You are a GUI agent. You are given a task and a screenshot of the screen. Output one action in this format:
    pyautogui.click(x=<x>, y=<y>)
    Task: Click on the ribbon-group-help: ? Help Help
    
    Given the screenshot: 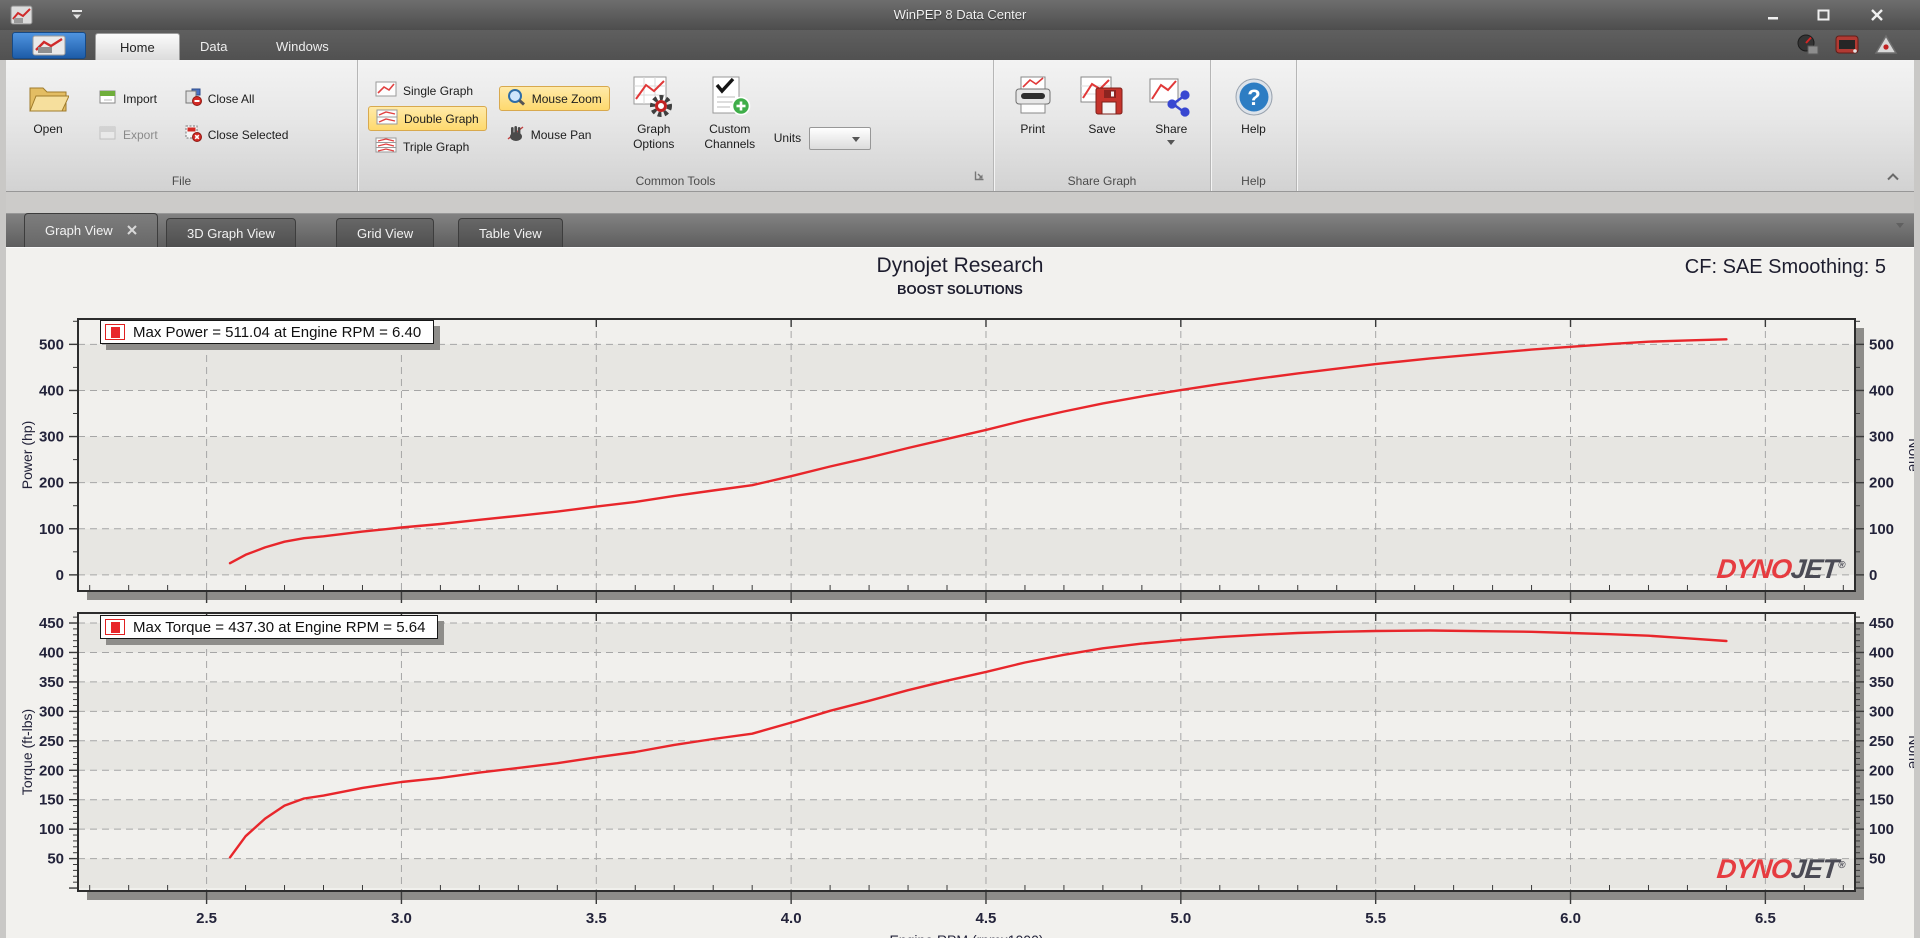 What is the action you would take?
    pyautogui.click(x=1254, y=125)
    